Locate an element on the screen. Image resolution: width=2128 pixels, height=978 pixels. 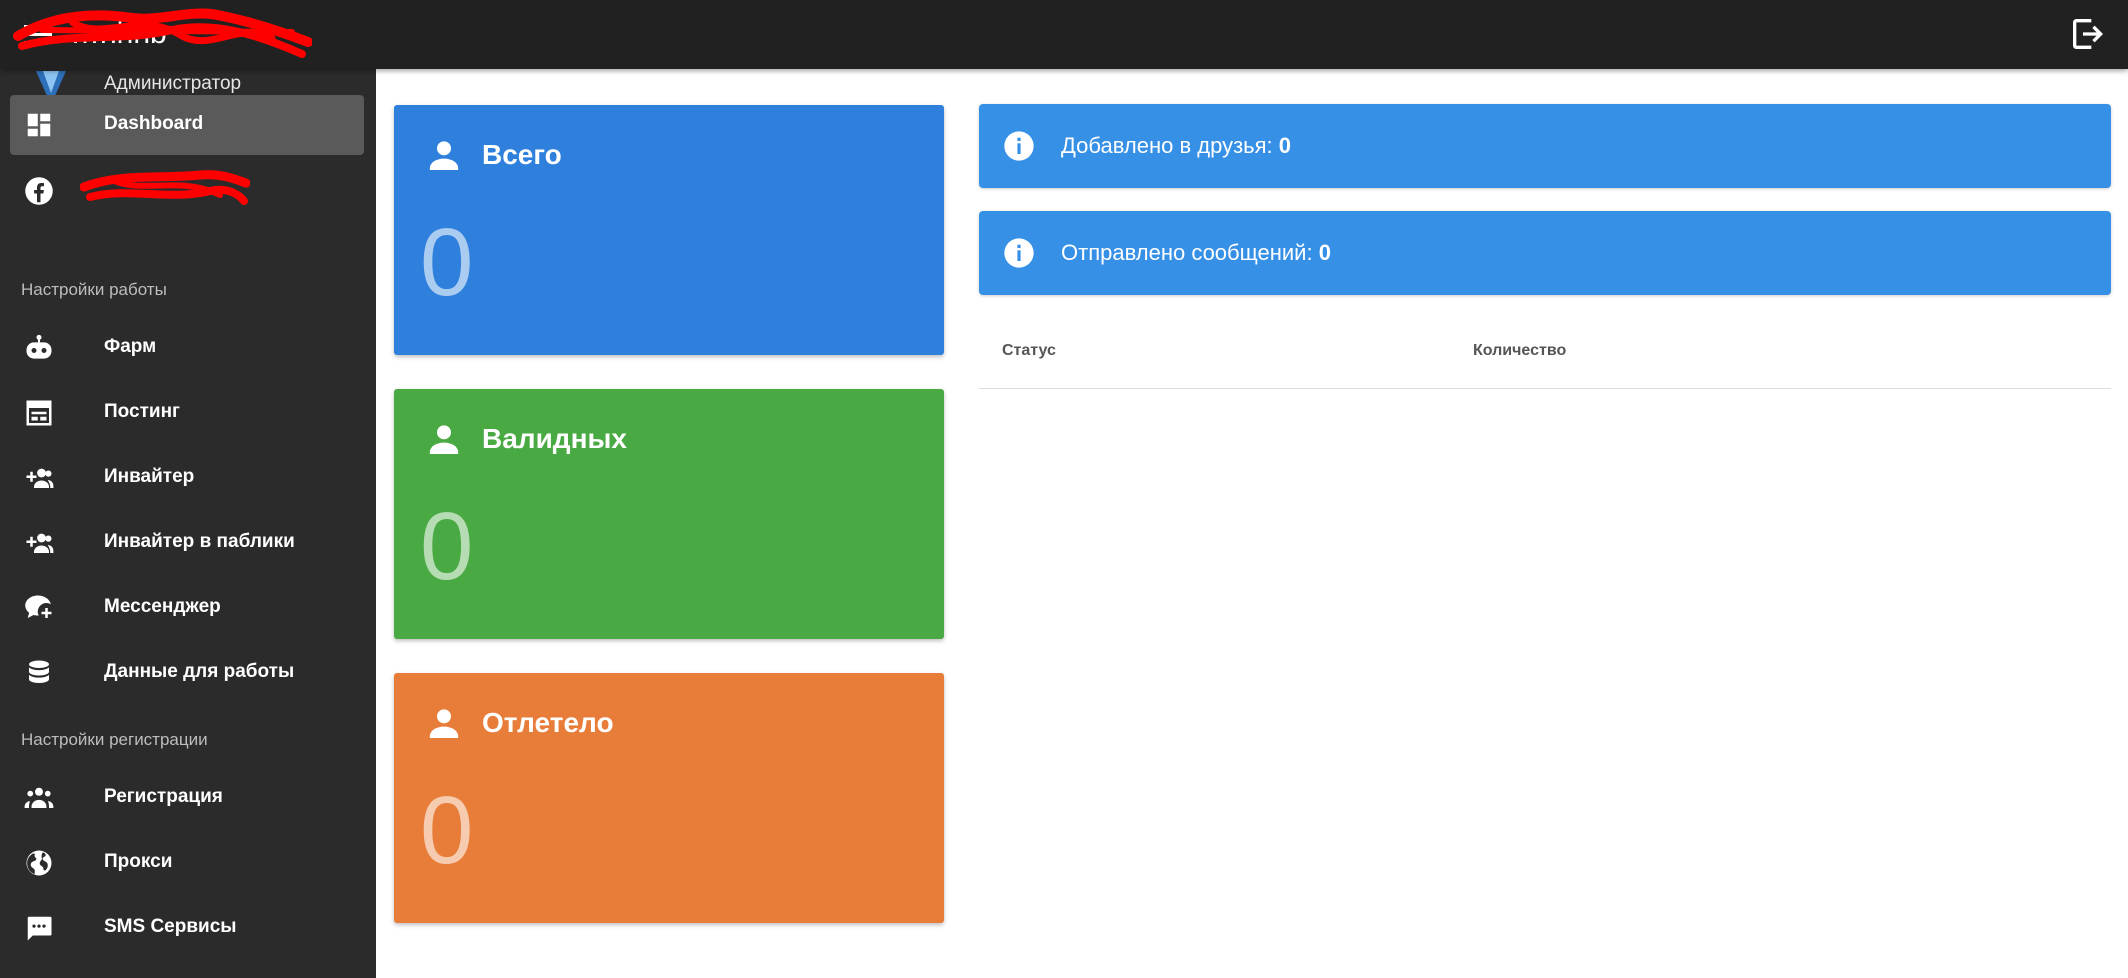
sidebar-item-label: Фарм is located at coordinates (130, 346).